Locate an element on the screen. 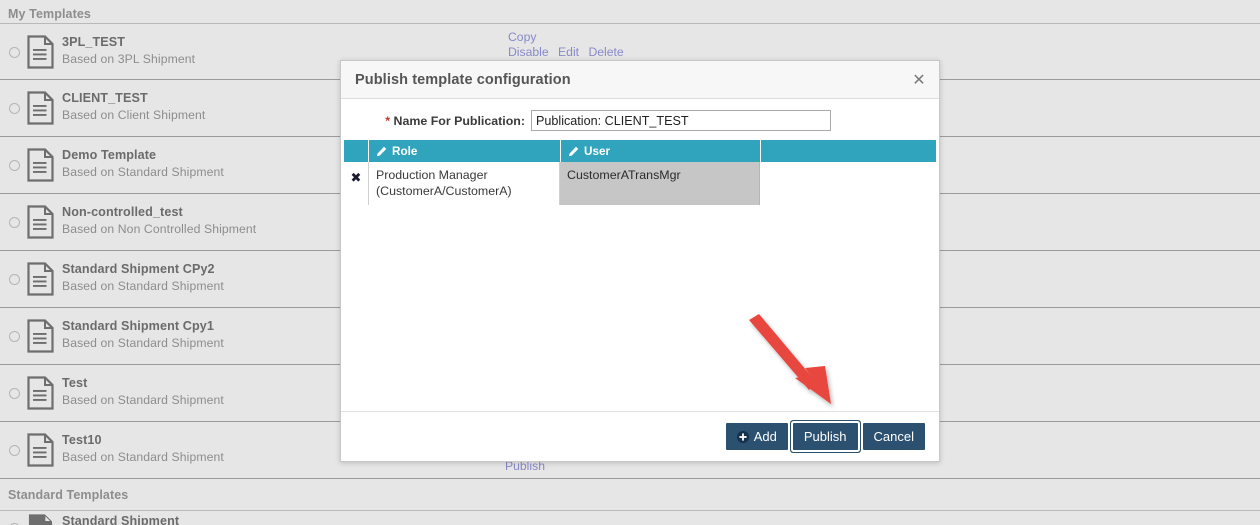  cancel-button: Cancel is located at coordinates (893, 436).